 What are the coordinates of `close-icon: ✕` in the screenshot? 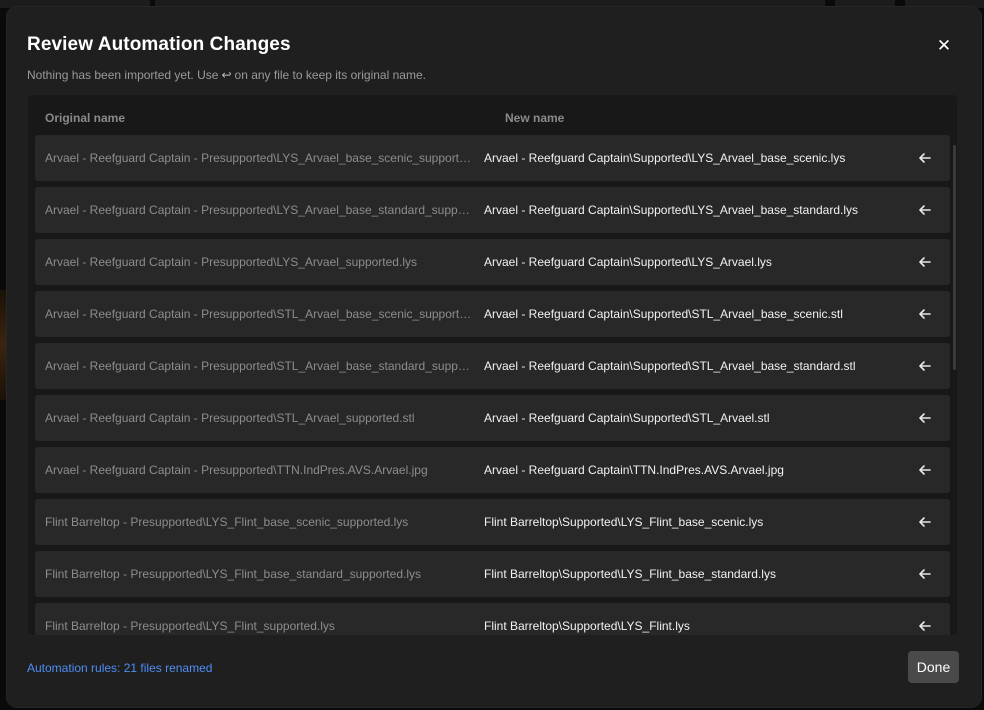 It's located at (944, 45).